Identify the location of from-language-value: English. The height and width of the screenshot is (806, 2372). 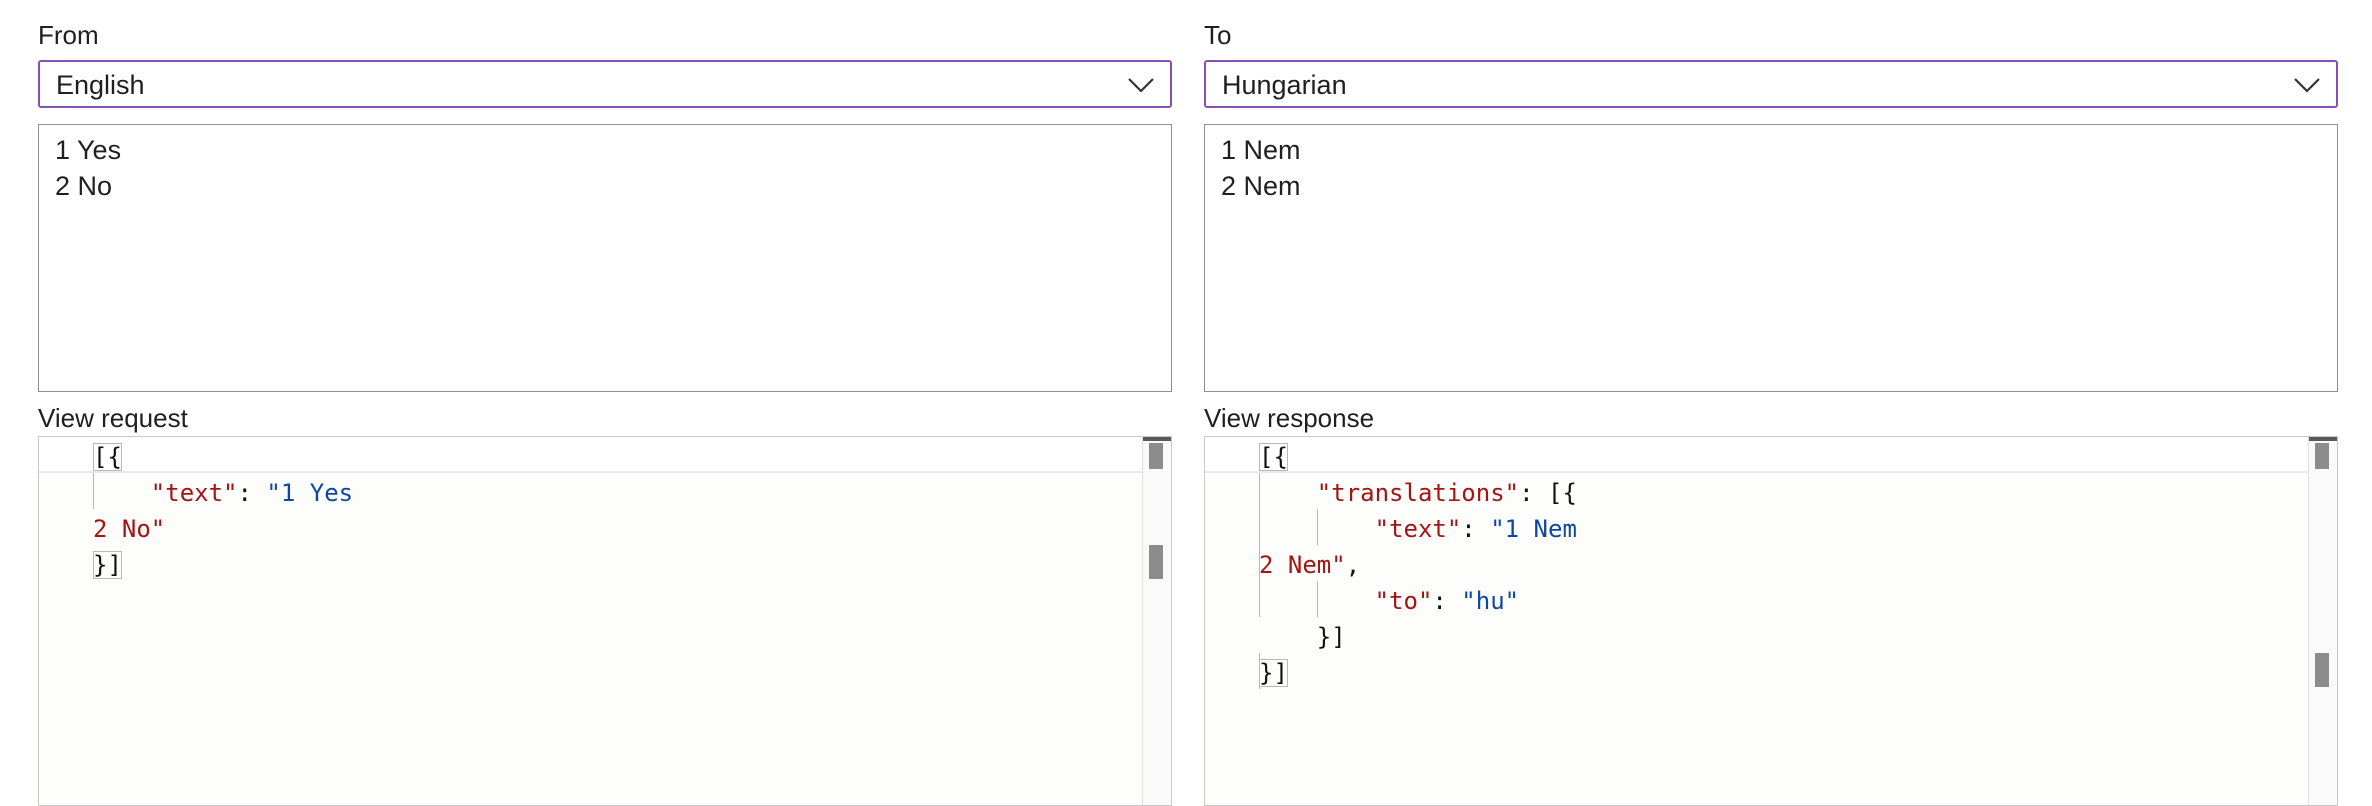
(100, 85).